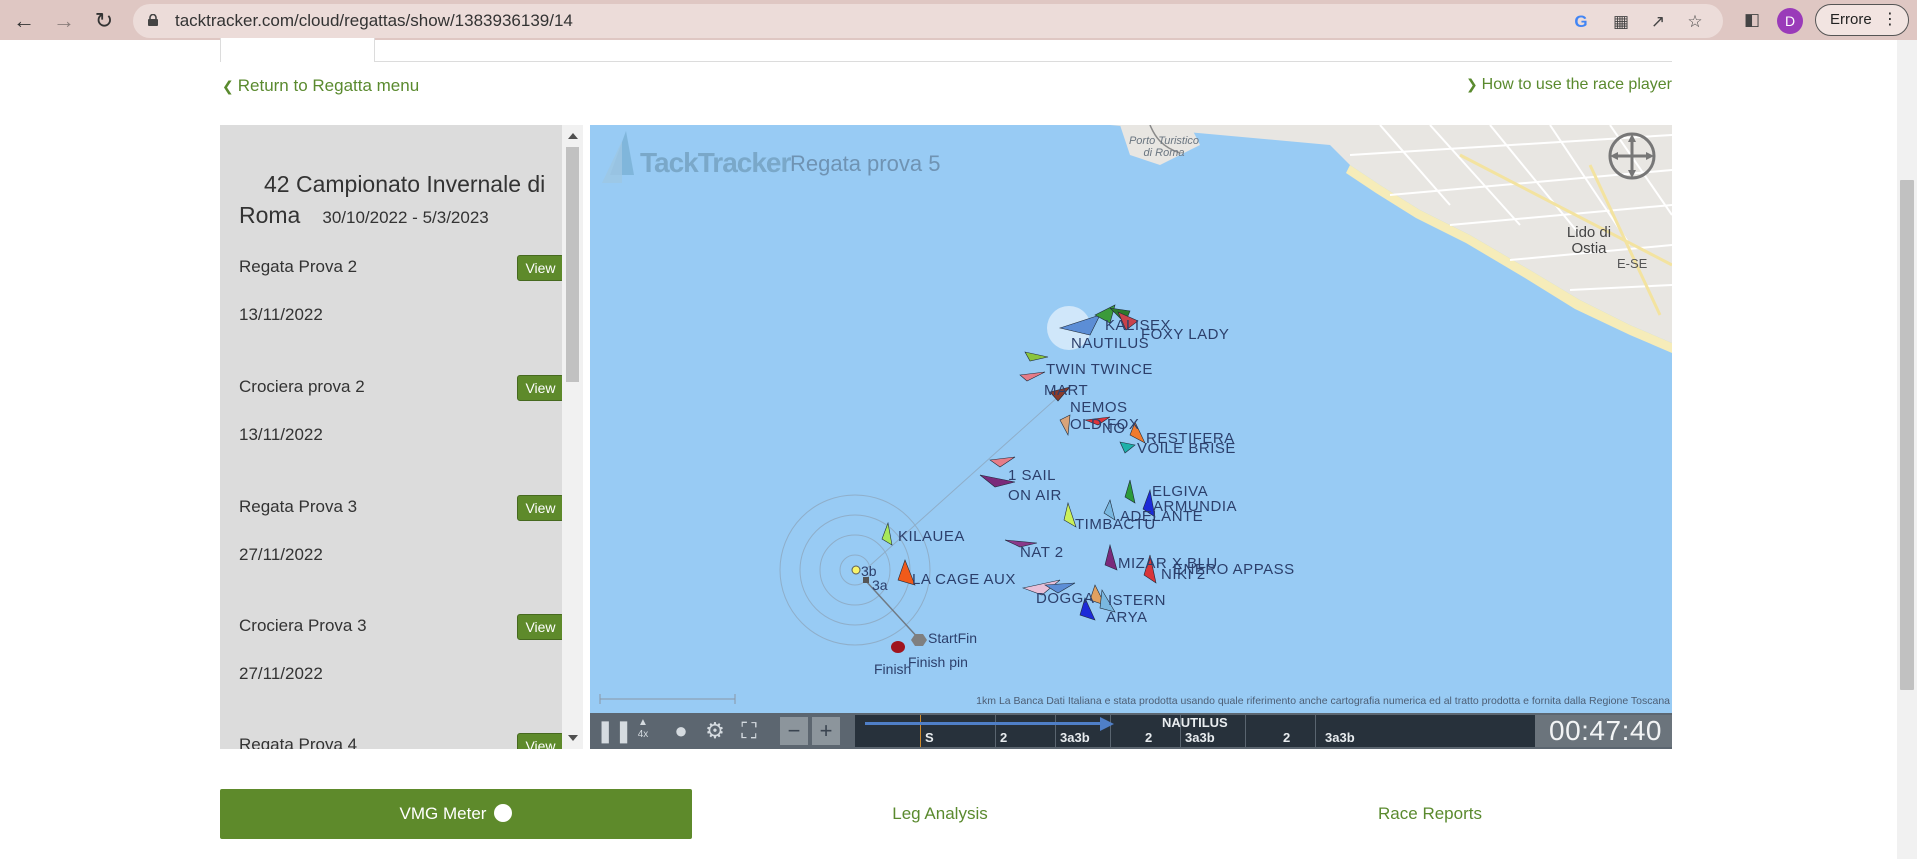 This screenshot has width=1917, height=859. Describe the element at coordinates (400, 315) in the screenshot. I see `list-item: Regata Prova 2 View 13/11/2022` at that location.